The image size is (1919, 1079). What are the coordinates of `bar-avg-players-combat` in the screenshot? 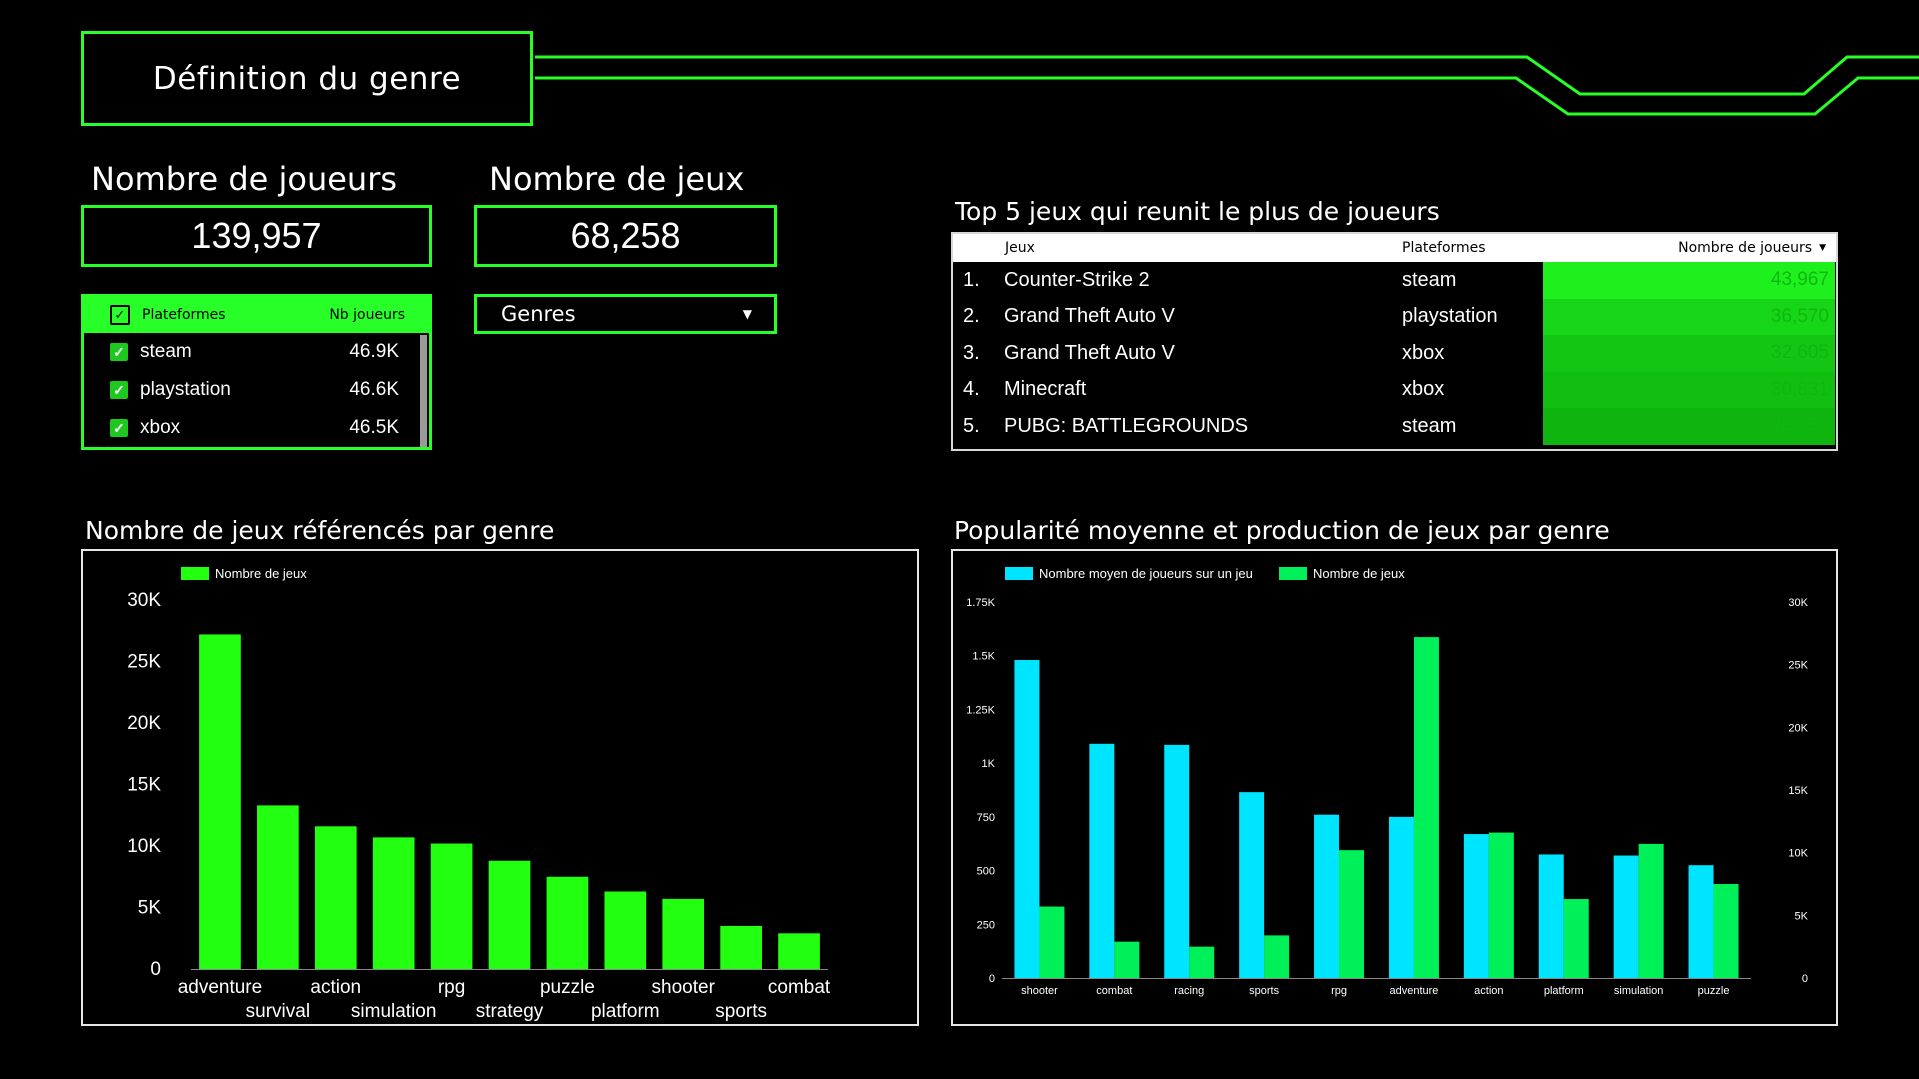 It's located at (1102, 860).